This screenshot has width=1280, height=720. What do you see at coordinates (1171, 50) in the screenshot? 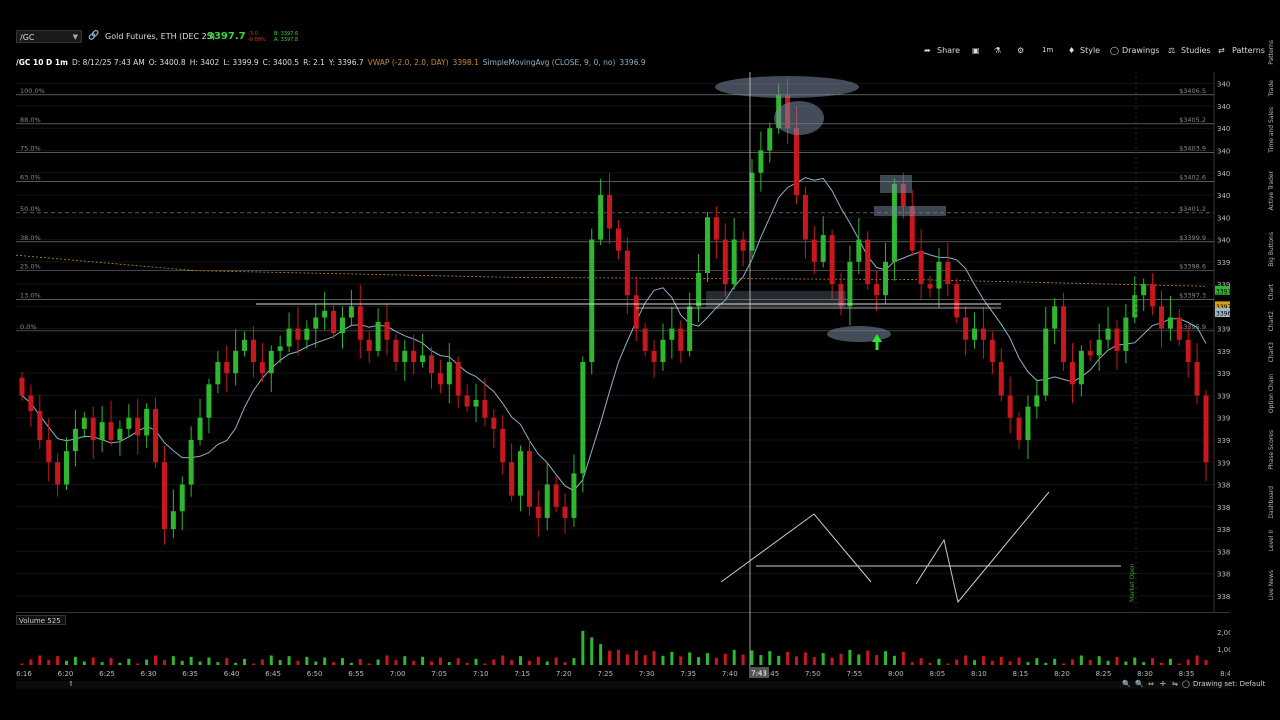
I see `studies-icon: ⚖` at bounding box center [1171, 50].